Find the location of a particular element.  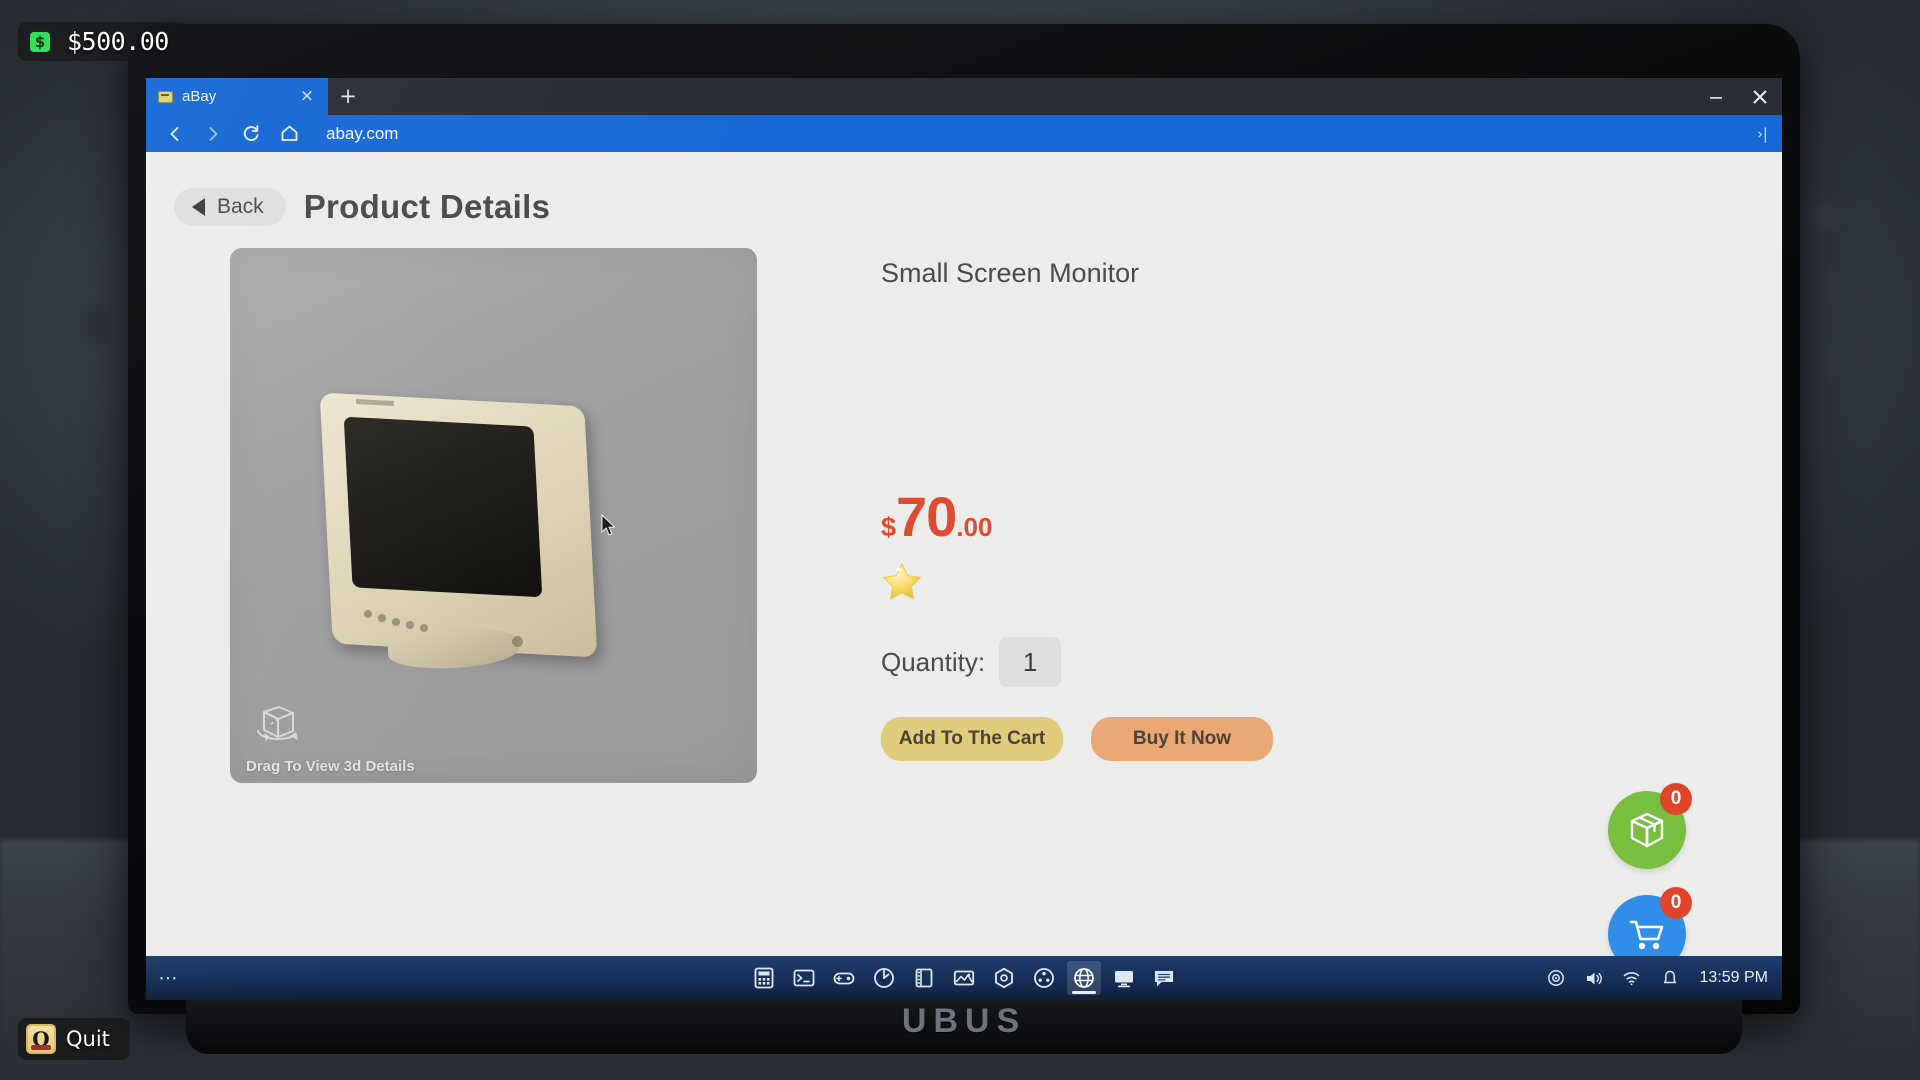

reload-icon is located at coordinates (250, 133).